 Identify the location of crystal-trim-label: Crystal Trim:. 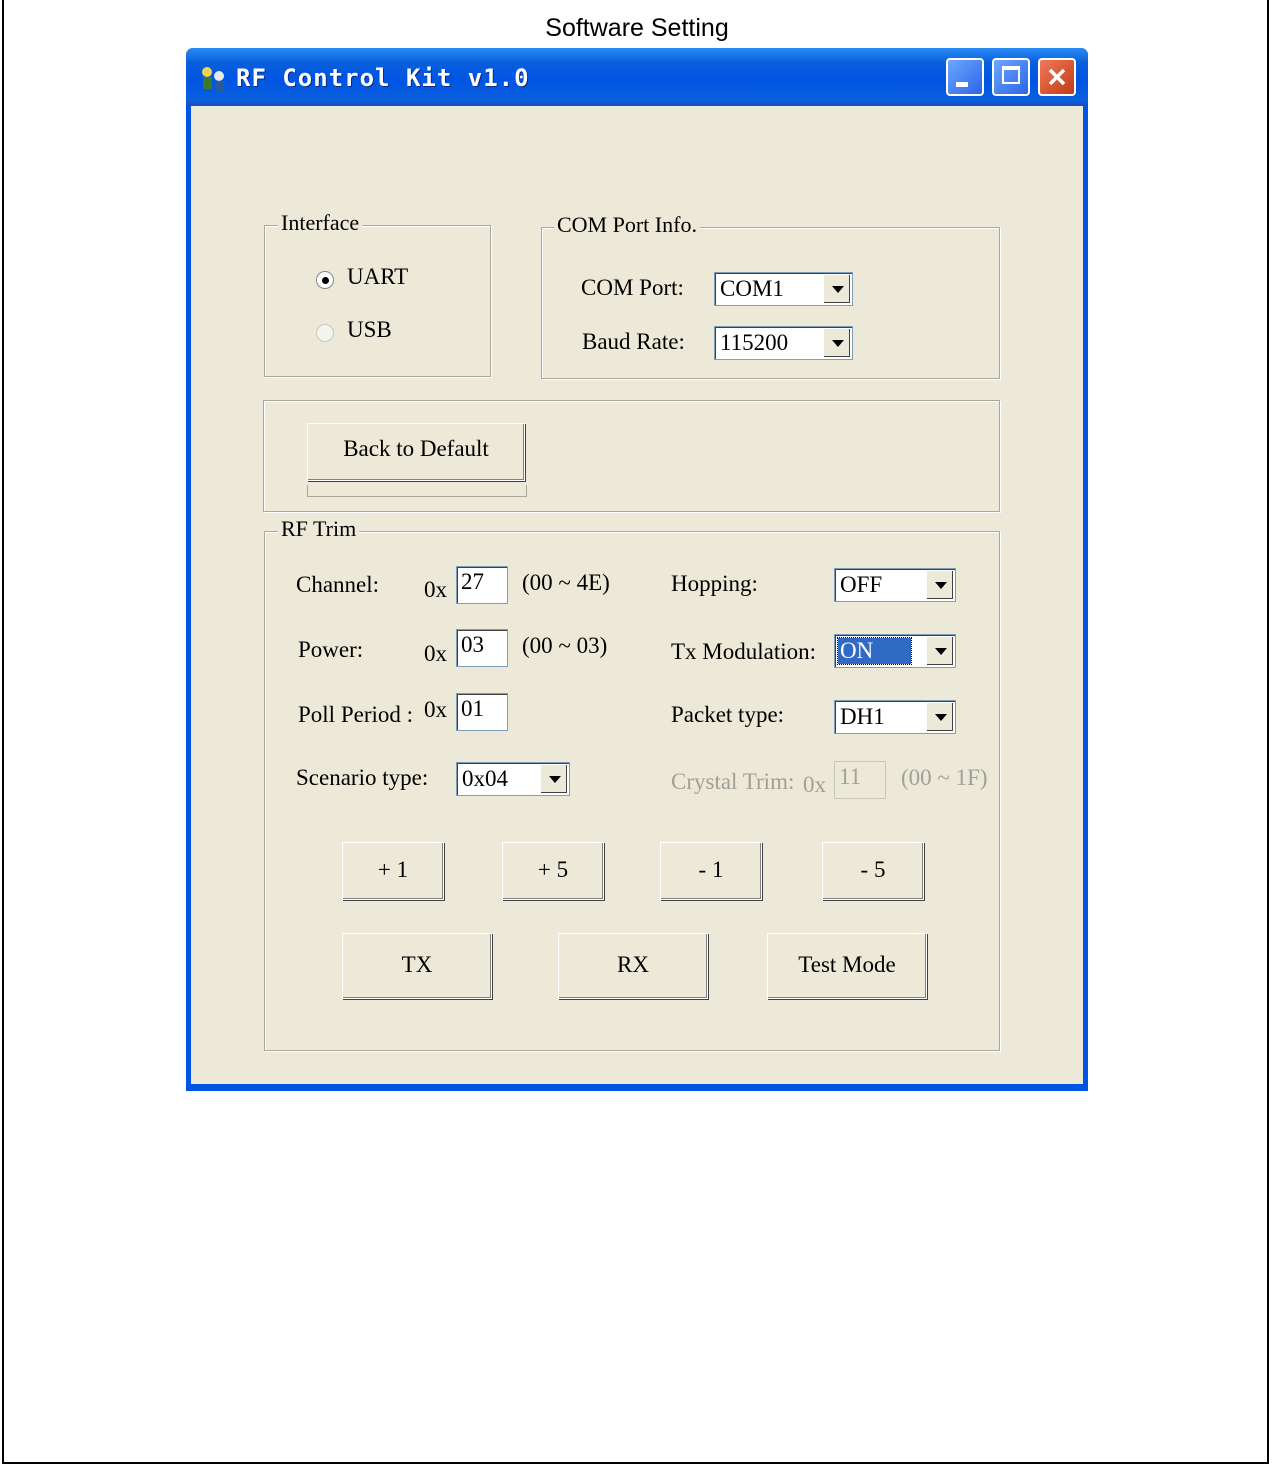
(733, 781).